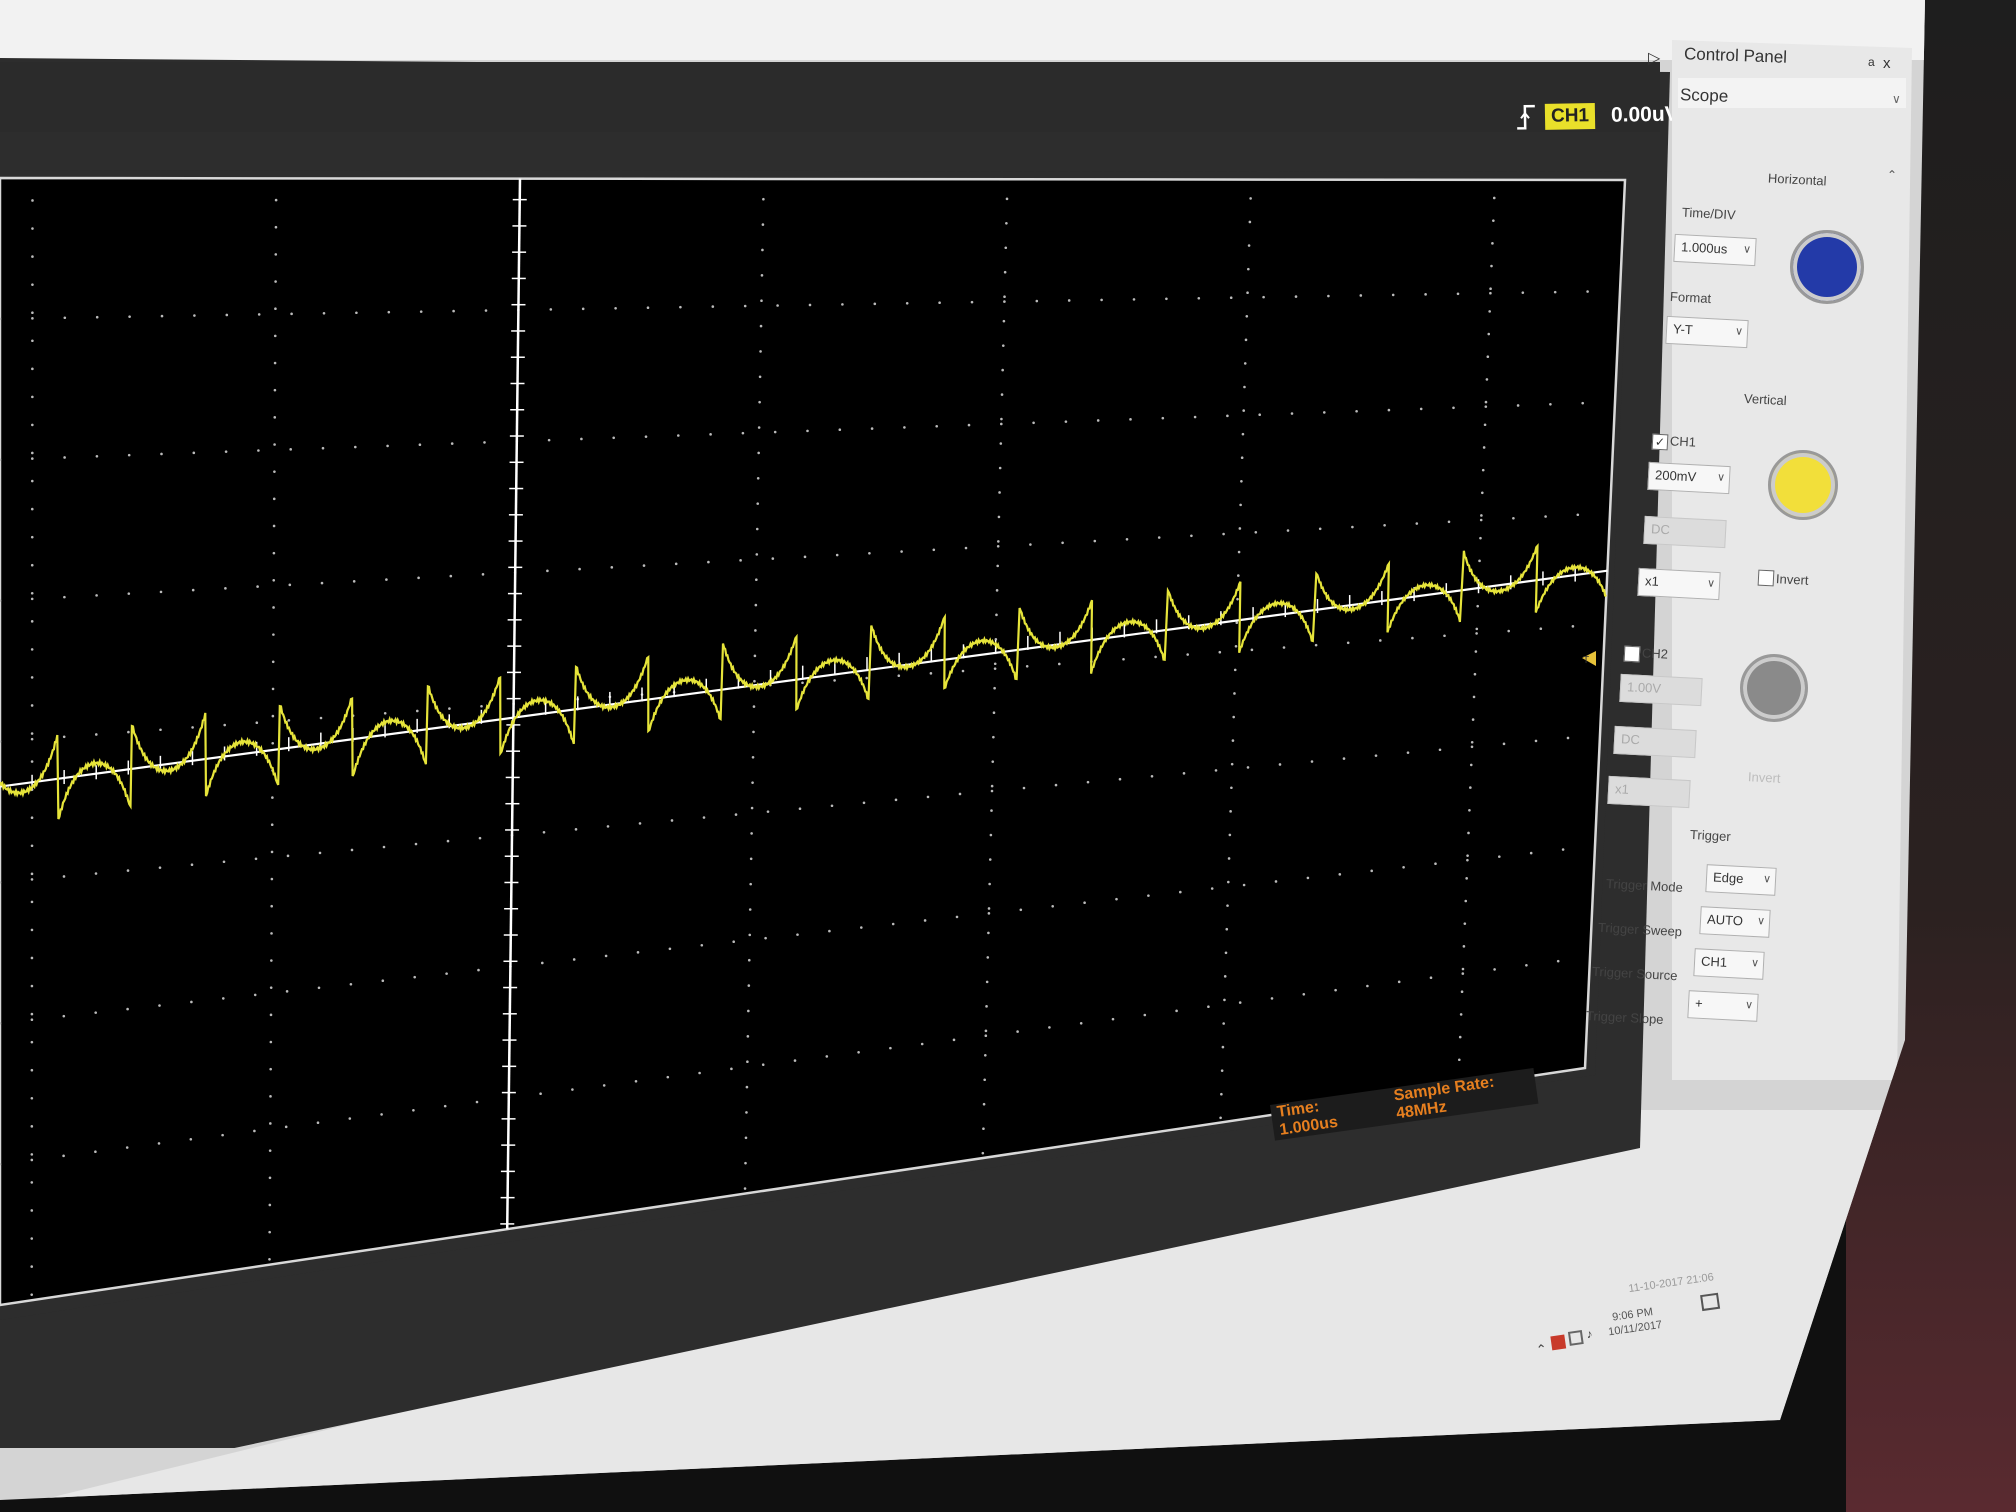 The image size is (2016, 1512). I want to click on ch1-probe-select: x1 ∨, so click(1679, 584).